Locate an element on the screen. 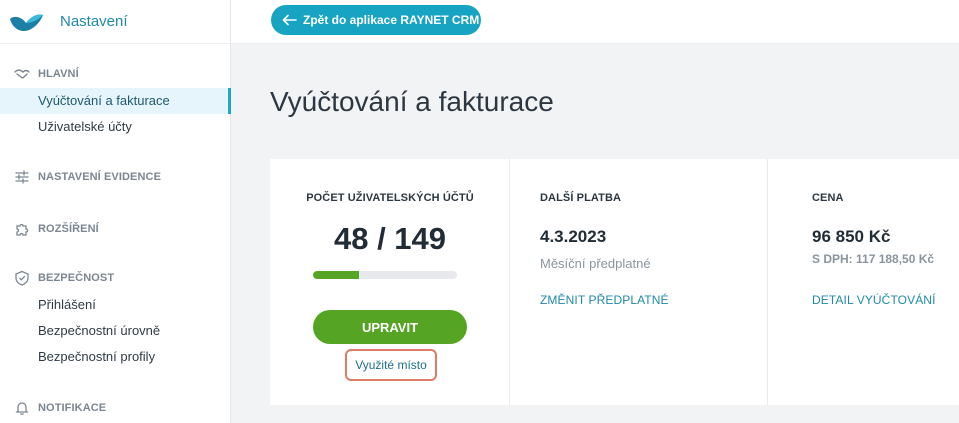 The image size is (959, 423). users-progress-bar is located at coordinates (385, 275).